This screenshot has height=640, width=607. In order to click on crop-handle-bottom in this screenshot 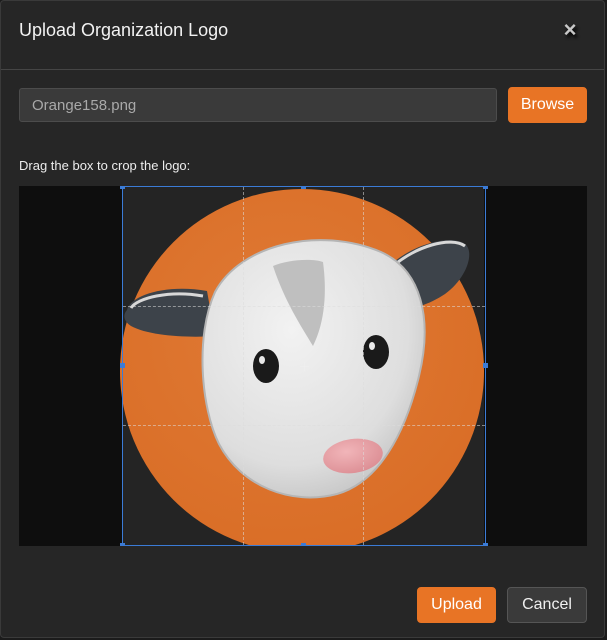, I will do `click(303, 544)`.